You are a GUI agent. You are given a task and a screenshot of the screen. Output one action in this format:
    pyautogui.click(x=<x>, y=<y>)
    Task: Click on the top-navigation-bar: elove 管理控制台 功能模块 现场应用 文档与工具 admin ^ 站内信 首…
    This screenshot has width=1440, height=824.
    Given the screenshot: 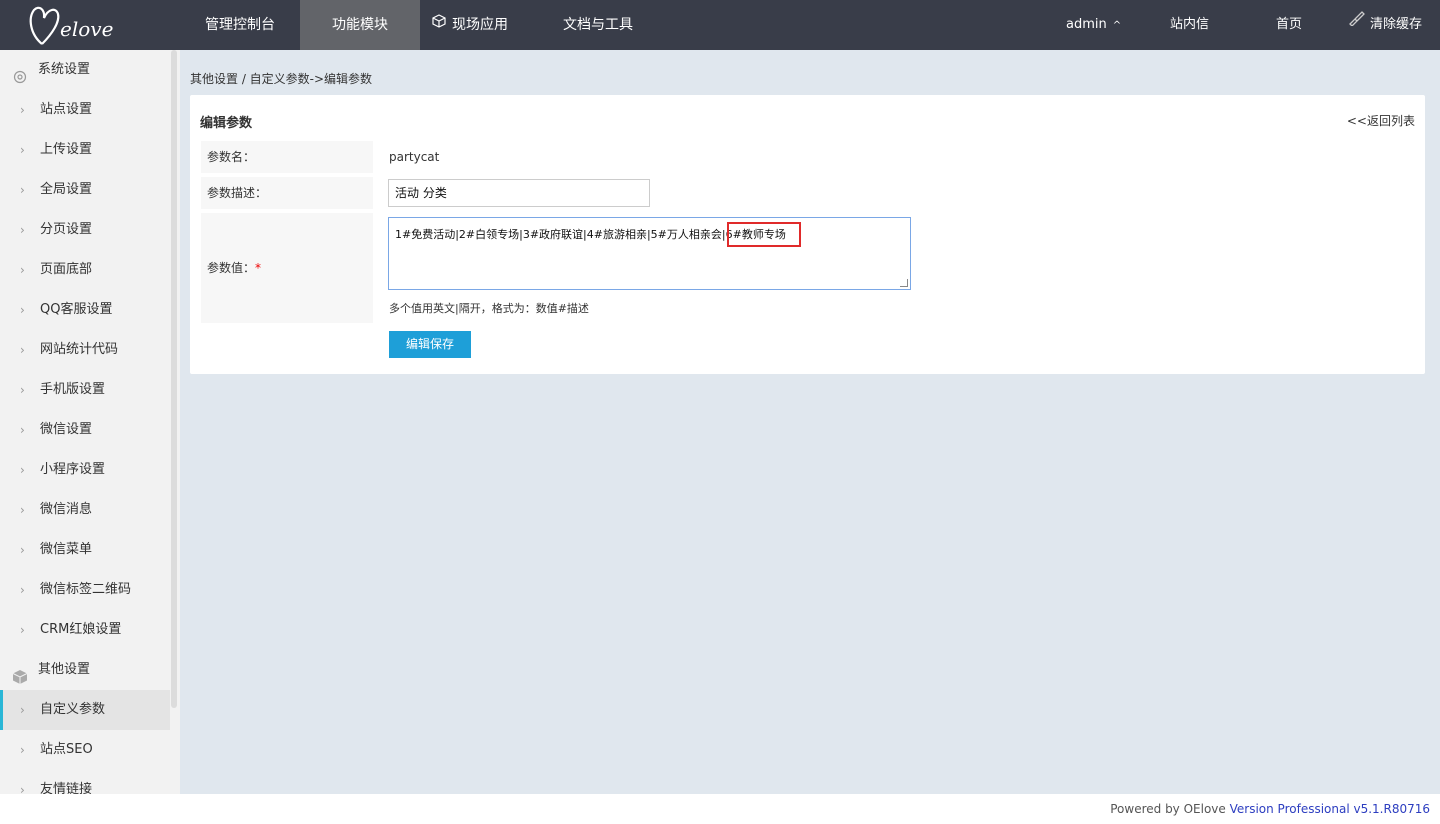 What is the action you would take?
    pyautogui.click(x=720, y=25)
    